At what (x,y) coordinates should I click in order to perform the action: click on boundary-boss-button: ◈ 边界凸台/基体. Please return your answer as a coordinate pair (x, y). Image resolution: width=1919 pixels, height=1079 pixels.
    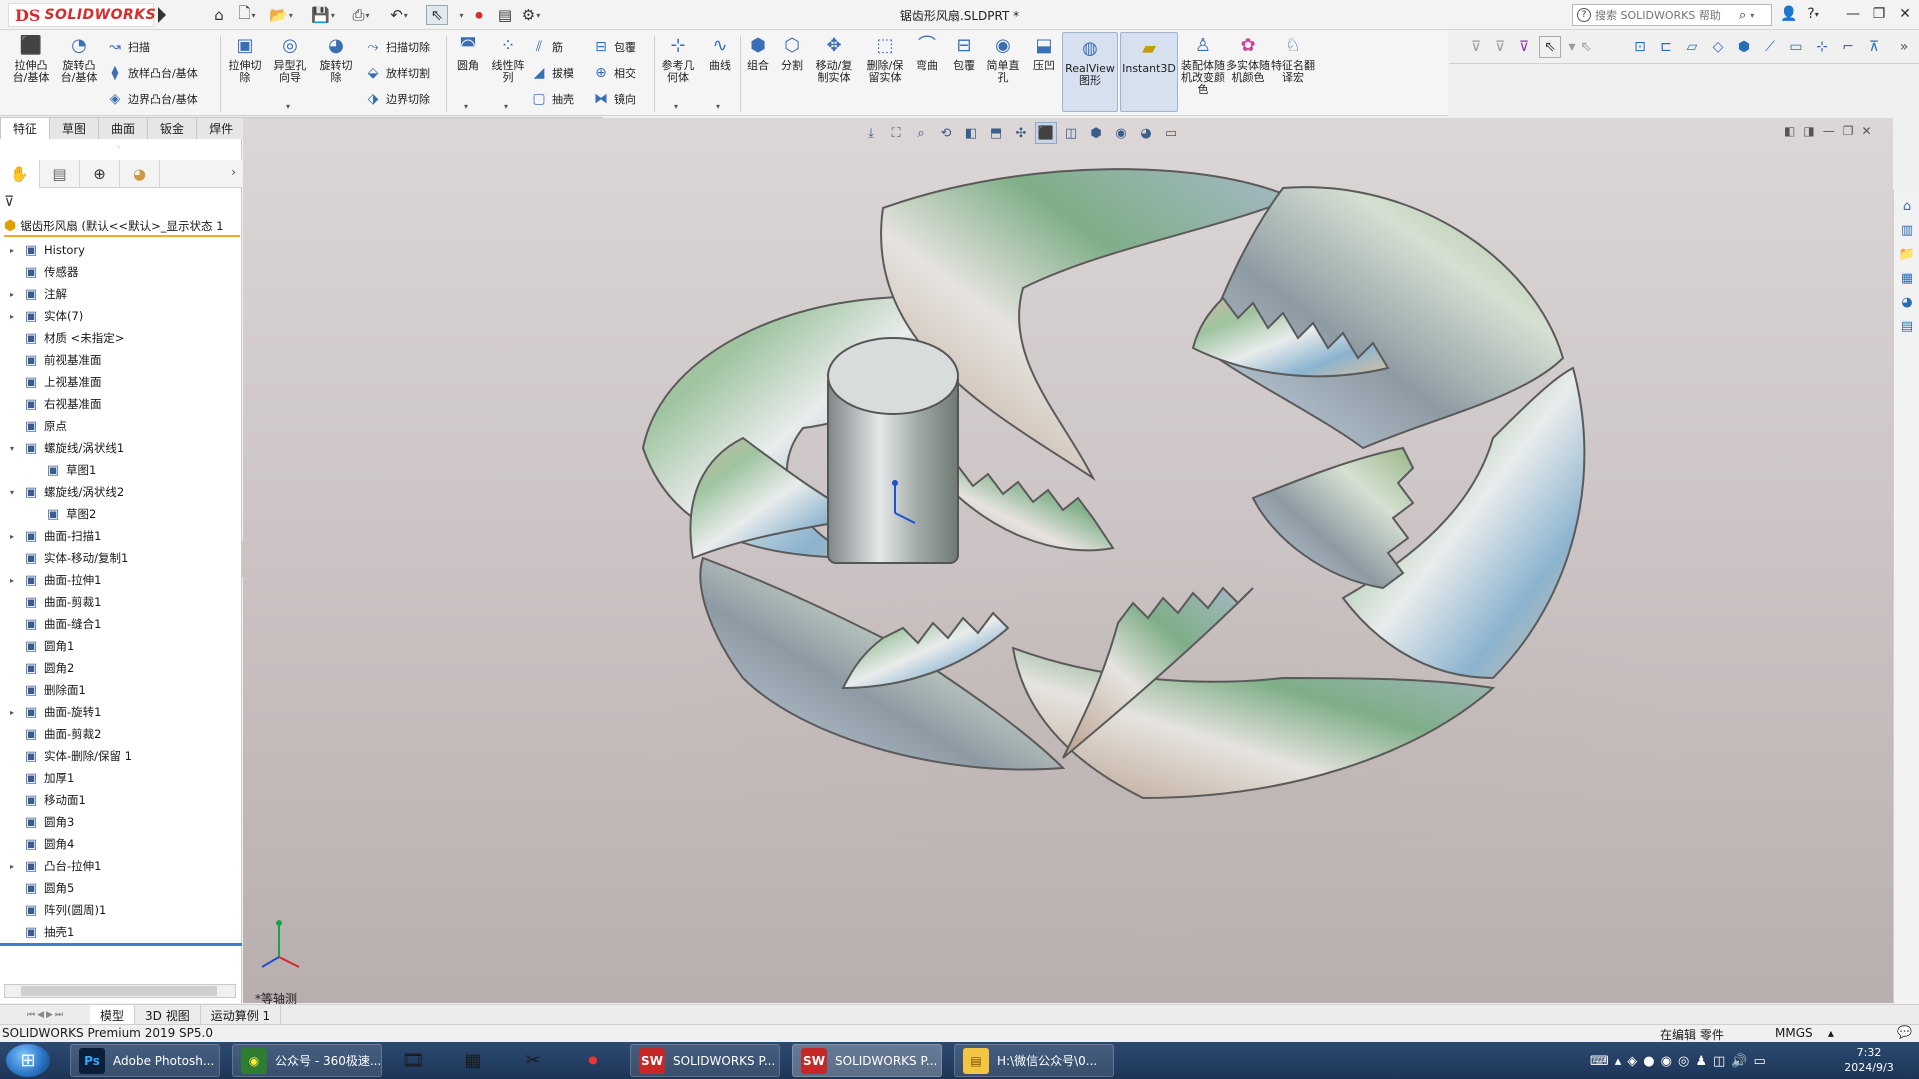
    Looking at the image, I should click on (152, 99).